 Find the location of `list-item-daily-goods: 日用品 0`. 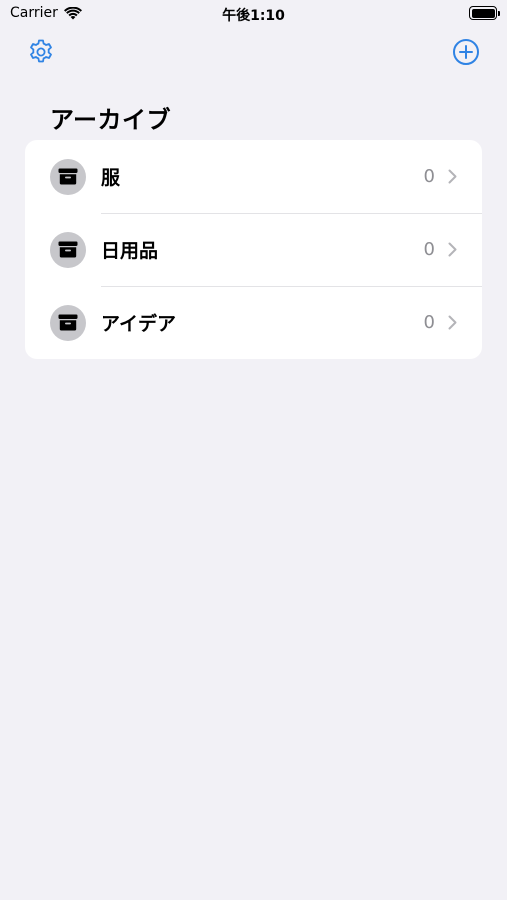

list-item-daily-goods: 日用品 0 is located at coordinates (253, 249).